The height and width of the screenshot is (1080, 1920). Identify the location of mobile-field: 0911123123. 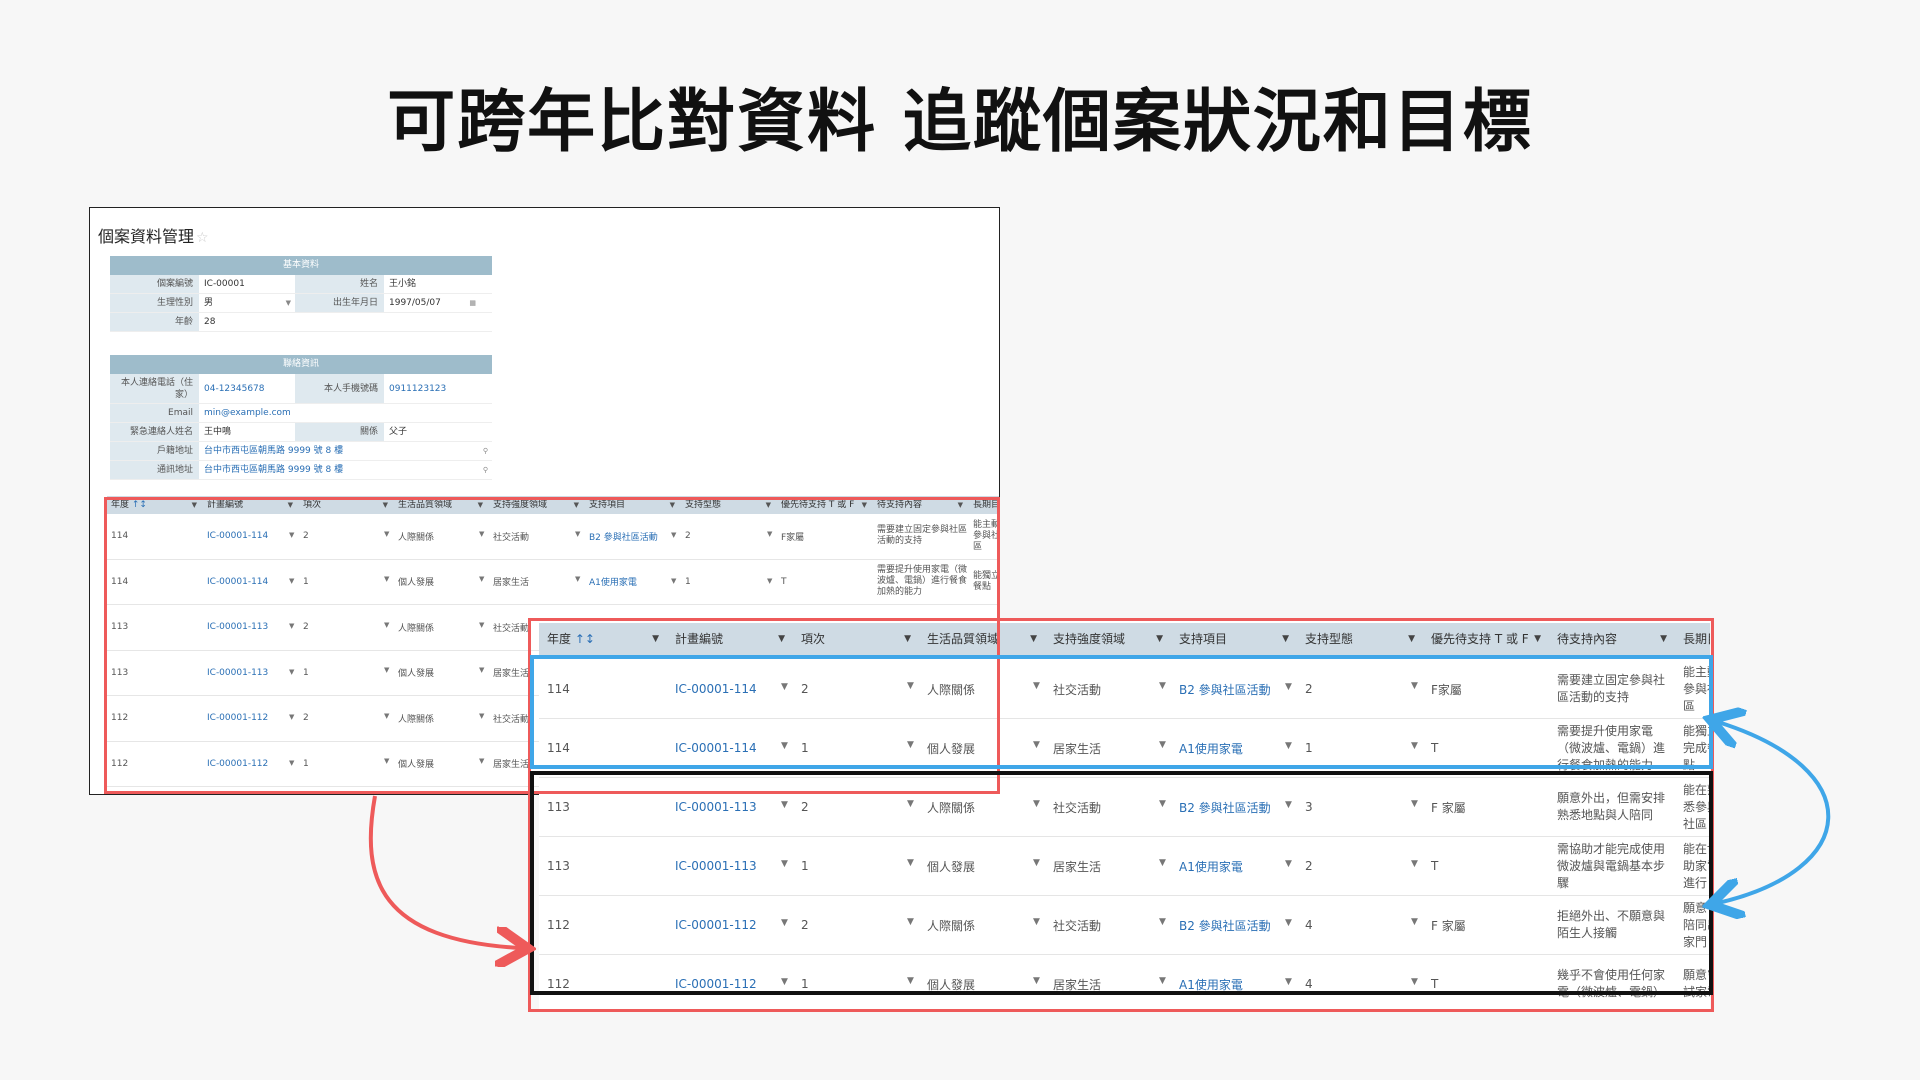
(432, 388).